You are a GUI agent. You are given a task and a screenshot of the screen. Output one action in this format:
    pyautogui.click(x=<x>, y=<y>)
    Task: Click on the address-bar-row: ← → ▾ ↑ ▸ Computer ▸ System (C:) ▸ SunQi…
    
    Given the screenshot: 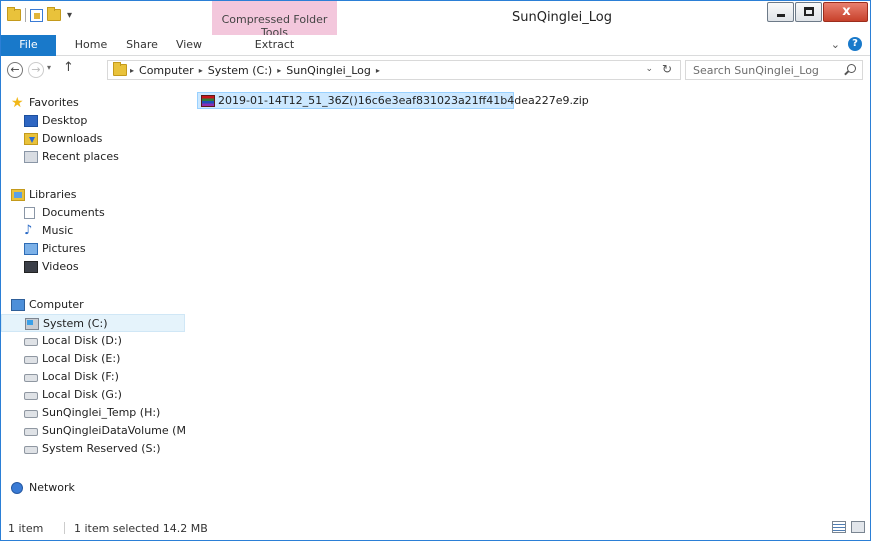 What is the action you would take?
    pyautogui.click(x=435, y=70)
    